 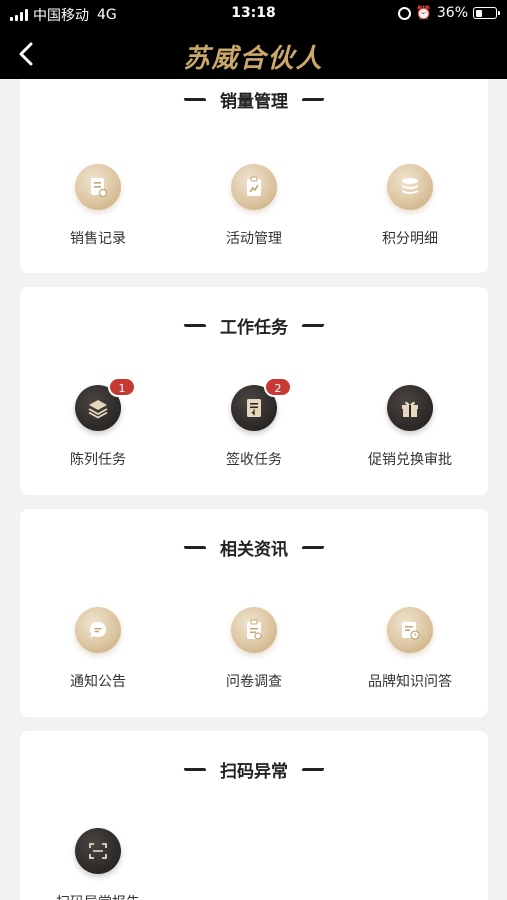 What do you see at coordinates (98, 630) in the screenshot?
I see `chat-bubble-icon` at bounding box center [98, 630].